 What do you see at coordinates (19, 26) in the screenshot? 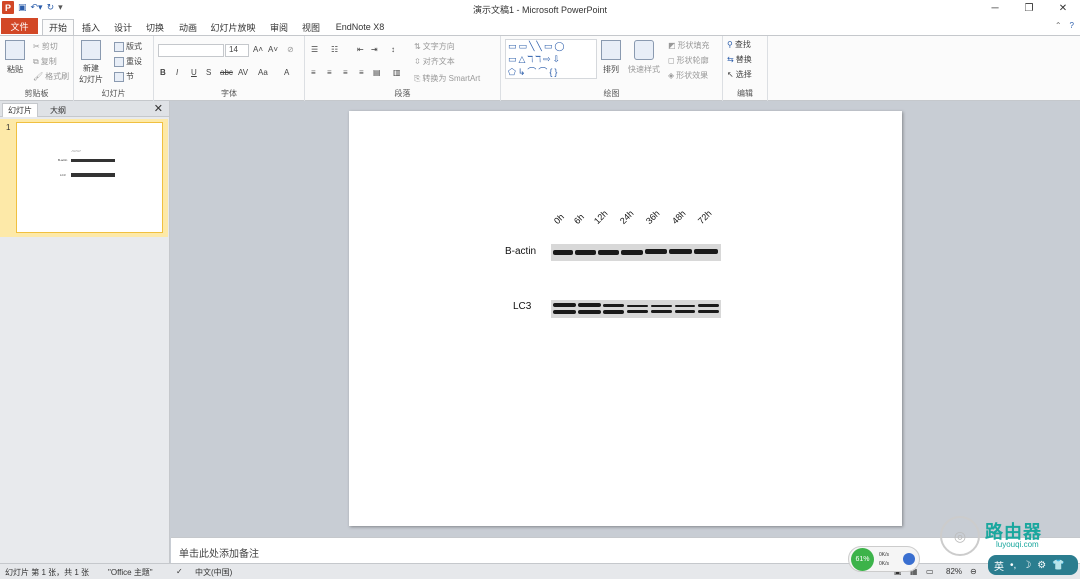
I see `tab-file: 文件` at bounding box center [19, 26].